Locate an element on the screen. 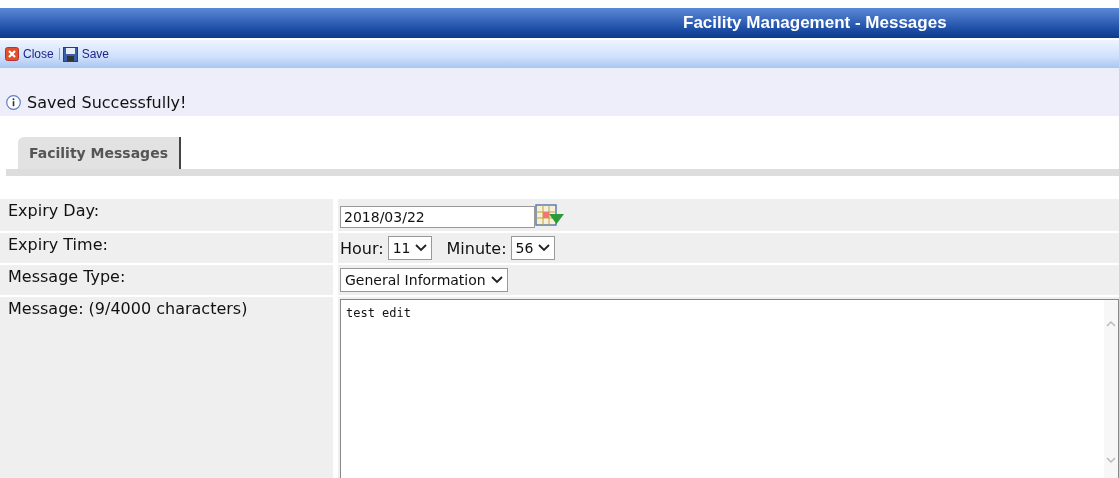 This screenshot has width=1119, height=478. hour-dropdown: 11 is located at coordinates (410, 248).